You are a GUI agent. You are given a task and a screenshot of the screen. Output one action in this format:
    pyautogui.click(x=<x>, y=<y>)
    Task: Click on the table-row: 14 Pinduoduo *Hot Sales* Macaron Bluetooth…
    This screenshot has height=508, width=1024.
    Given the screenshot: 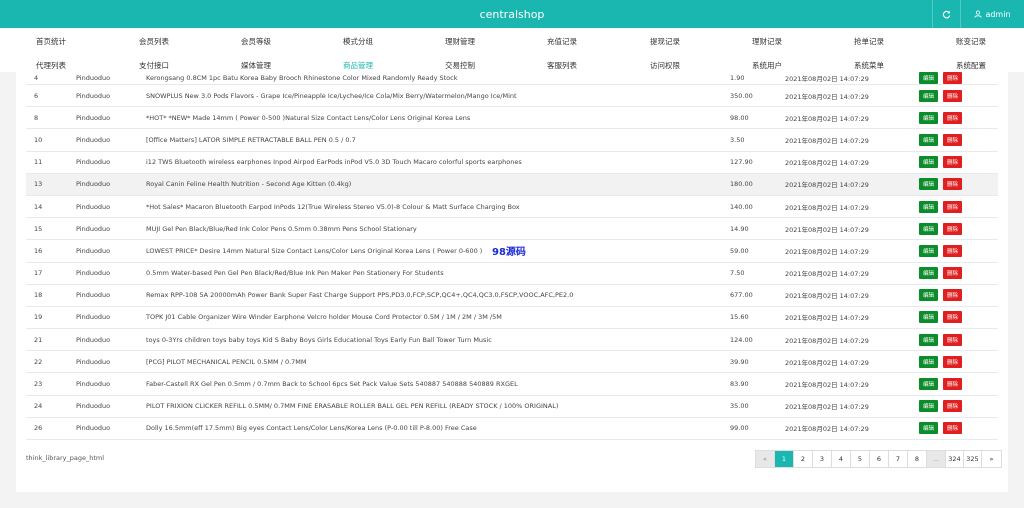 What is the action you would take?
    pyautogui.click(x=512, y=207)
    